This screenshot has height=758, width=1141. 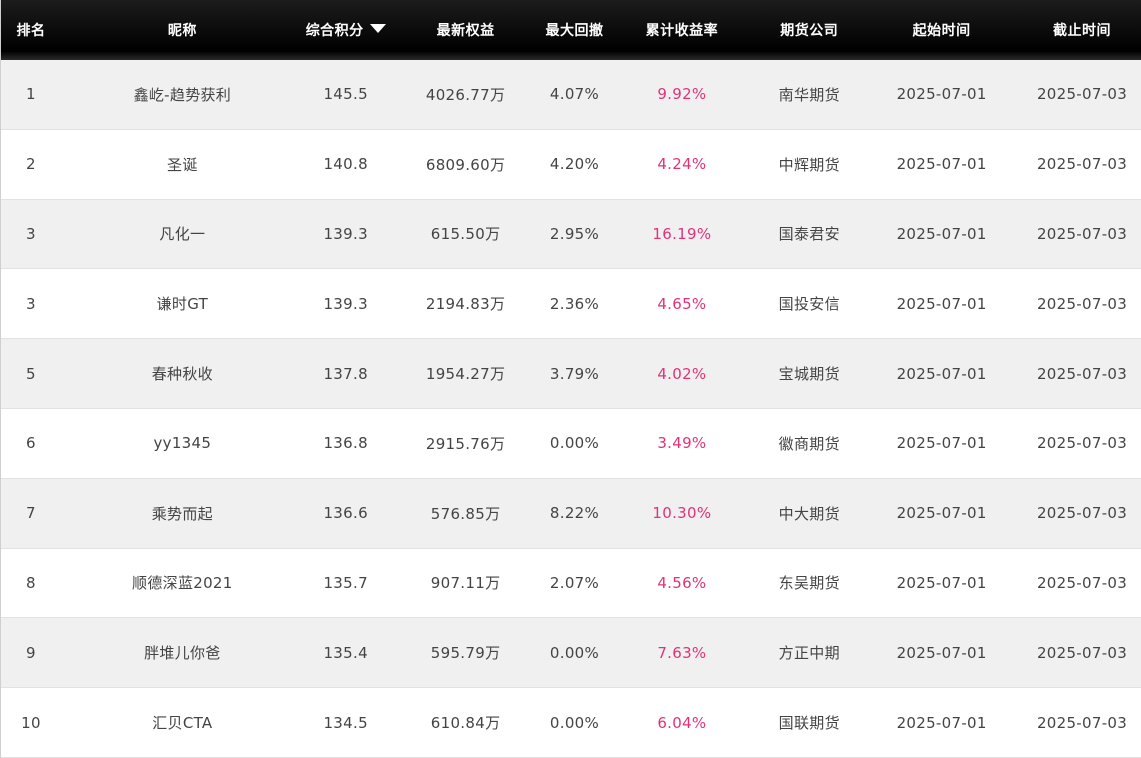 What do you see at coordinates (182, 513) in the screenshot?
I see `nickname-cell: 乘势而起` at bounding box center [182, 513].